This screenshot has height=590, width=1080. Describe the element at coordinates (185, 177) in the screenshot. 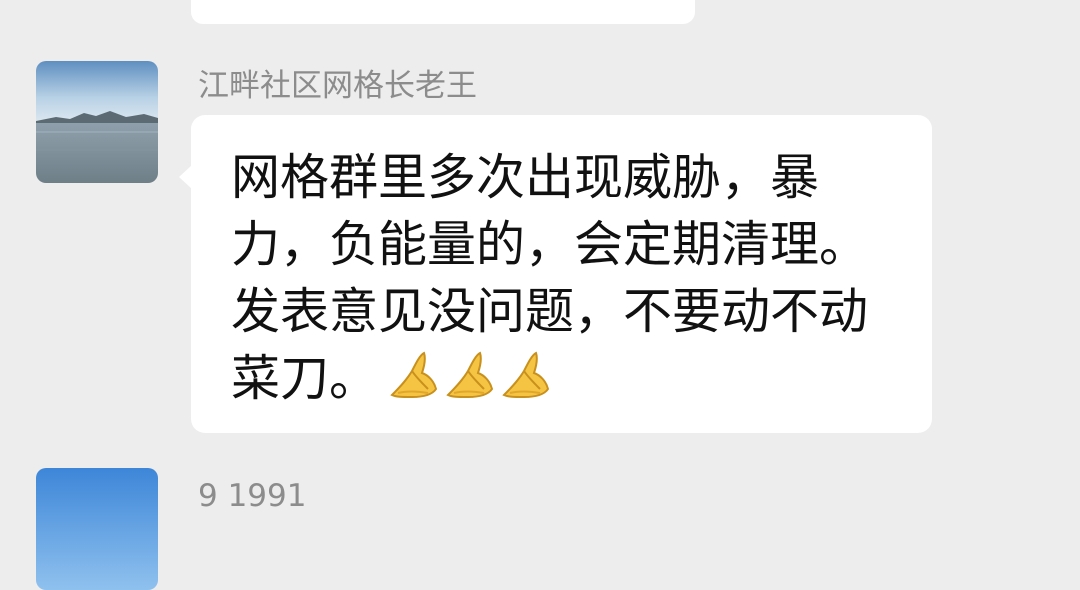

I see `bubble-tail` at that location.